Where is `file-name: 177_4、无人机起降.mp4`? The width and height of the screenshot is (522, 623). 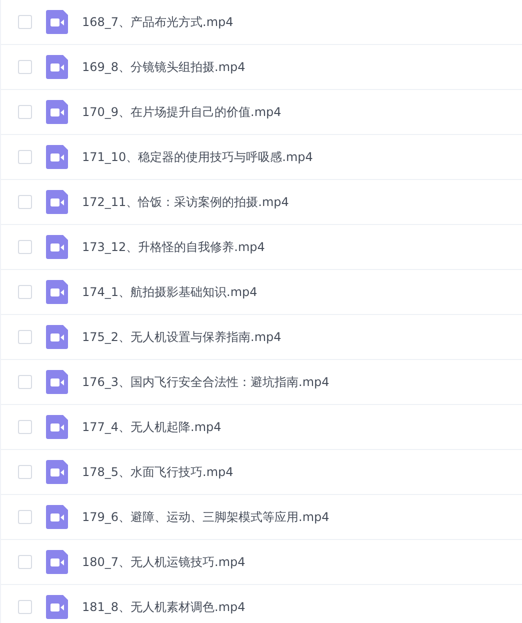
file-name: 177_4、无人机起降.mp4 is located at coordinates (152, 427).